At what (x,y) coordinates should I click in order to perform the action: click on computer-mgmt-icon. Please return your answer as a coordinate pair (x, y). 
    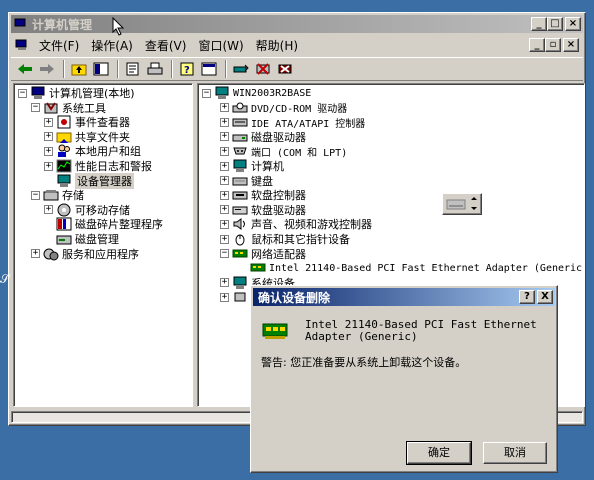
    Looking at the image, I should click on (38, 93).